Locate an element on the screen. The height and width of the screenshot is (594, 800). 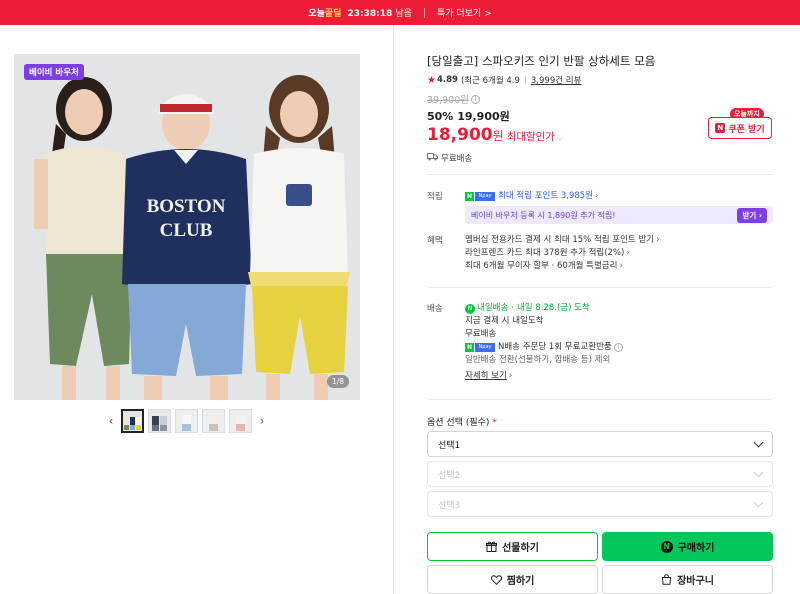
benefit-line-2: 라인프렌즈 카드 최대 378원 추가 적립(2%) › is located at coordinates (619, 253).